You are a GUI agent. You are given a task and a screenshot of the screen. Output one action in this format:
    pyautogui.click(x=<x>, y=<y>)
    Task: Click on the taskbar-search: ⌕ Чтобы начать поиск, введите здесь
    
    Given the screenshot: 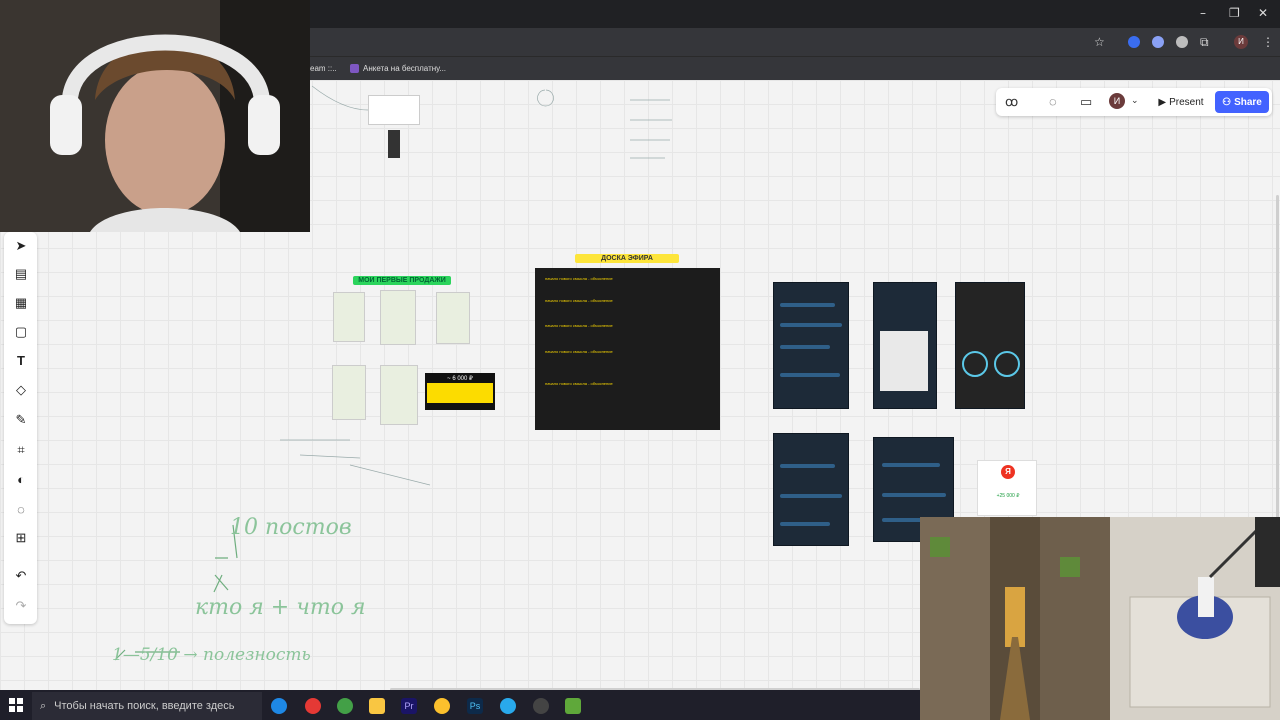 What is the action you would take?
    pyautogui.click(x=147, y=706)
    